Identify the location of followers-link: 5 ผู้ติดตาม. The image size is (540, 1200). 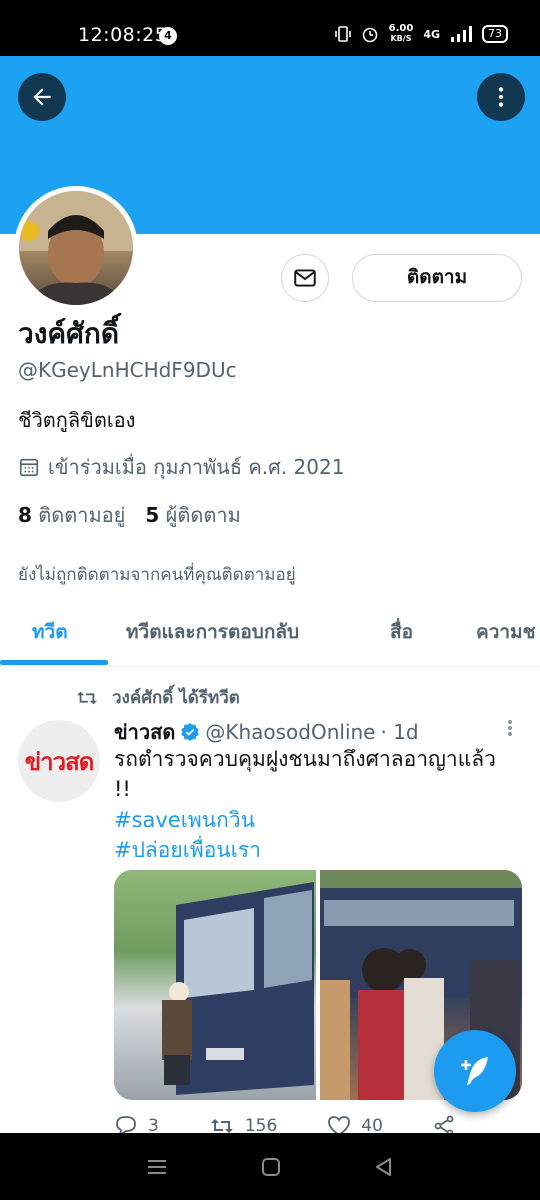
(192, 515).